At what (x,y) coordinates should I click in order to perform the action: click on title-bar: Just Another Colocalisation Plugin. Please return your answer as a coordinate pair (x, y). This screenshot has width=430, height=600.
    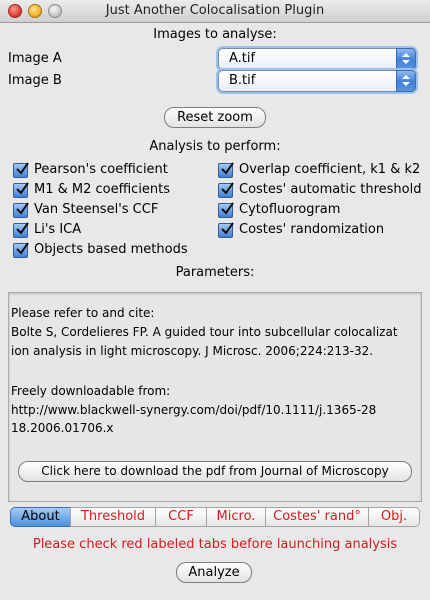
    Looking at the image, I should click on (215, 11).